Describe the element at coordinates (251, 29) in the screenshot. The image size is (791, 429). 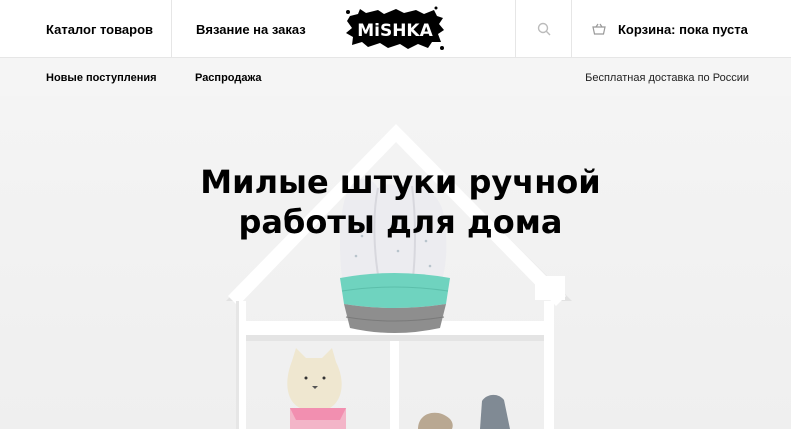
I see `nav-knitting-link: Вязание на заказ` at that location.